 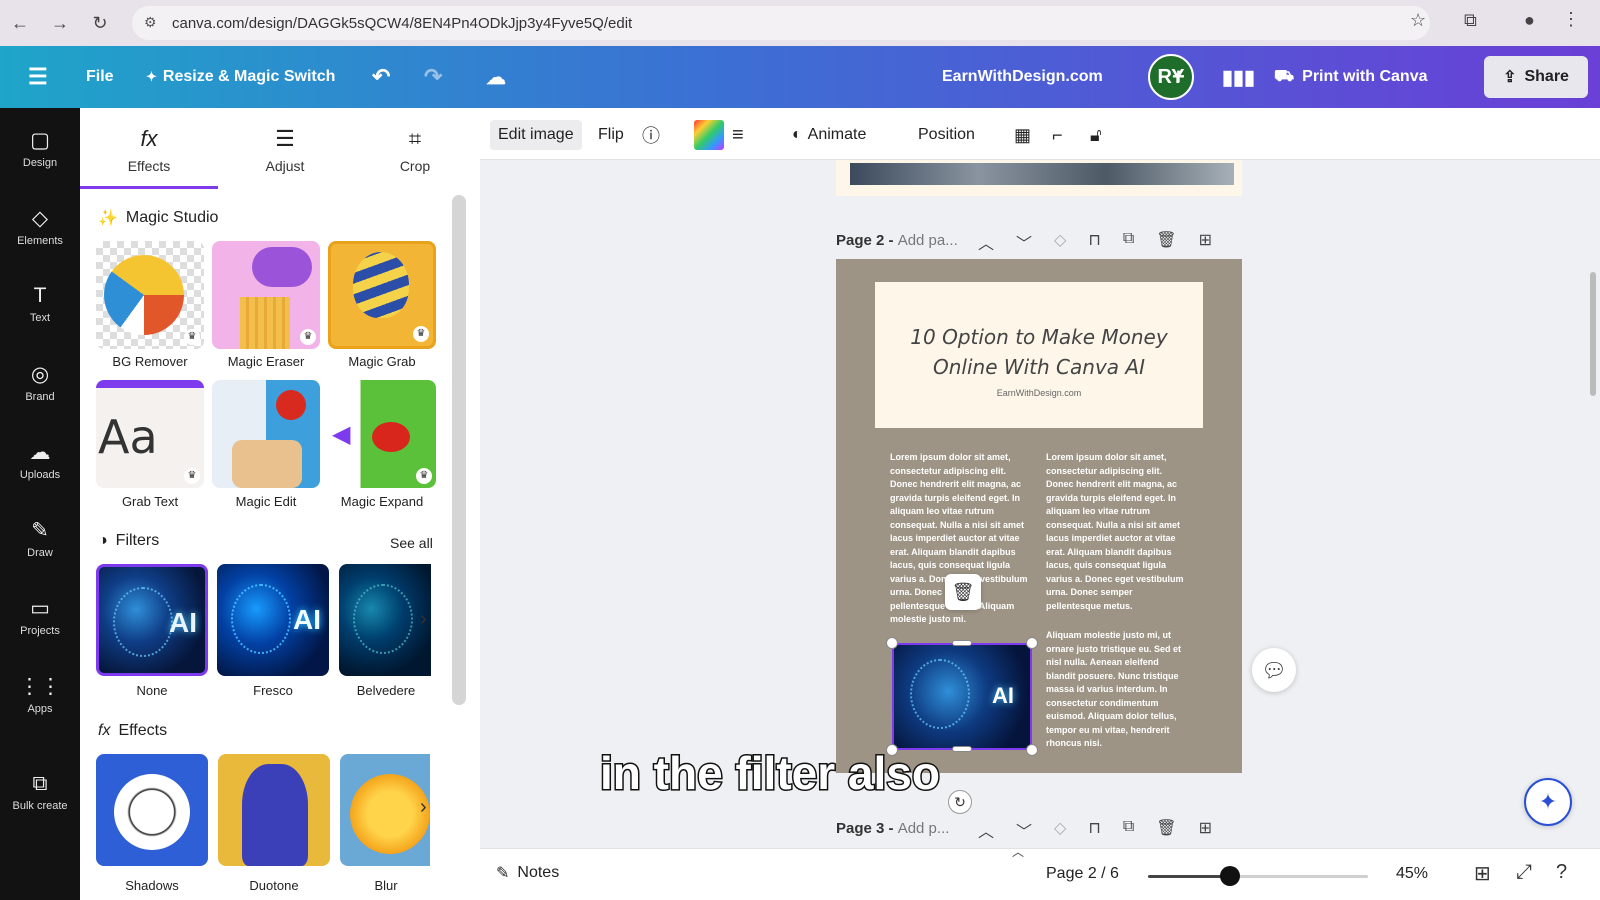 What do you see at coordinates (1536, 77) in the screenshot?
I see `share-button: ⇪ Share` at bounding box center [1536, 77].